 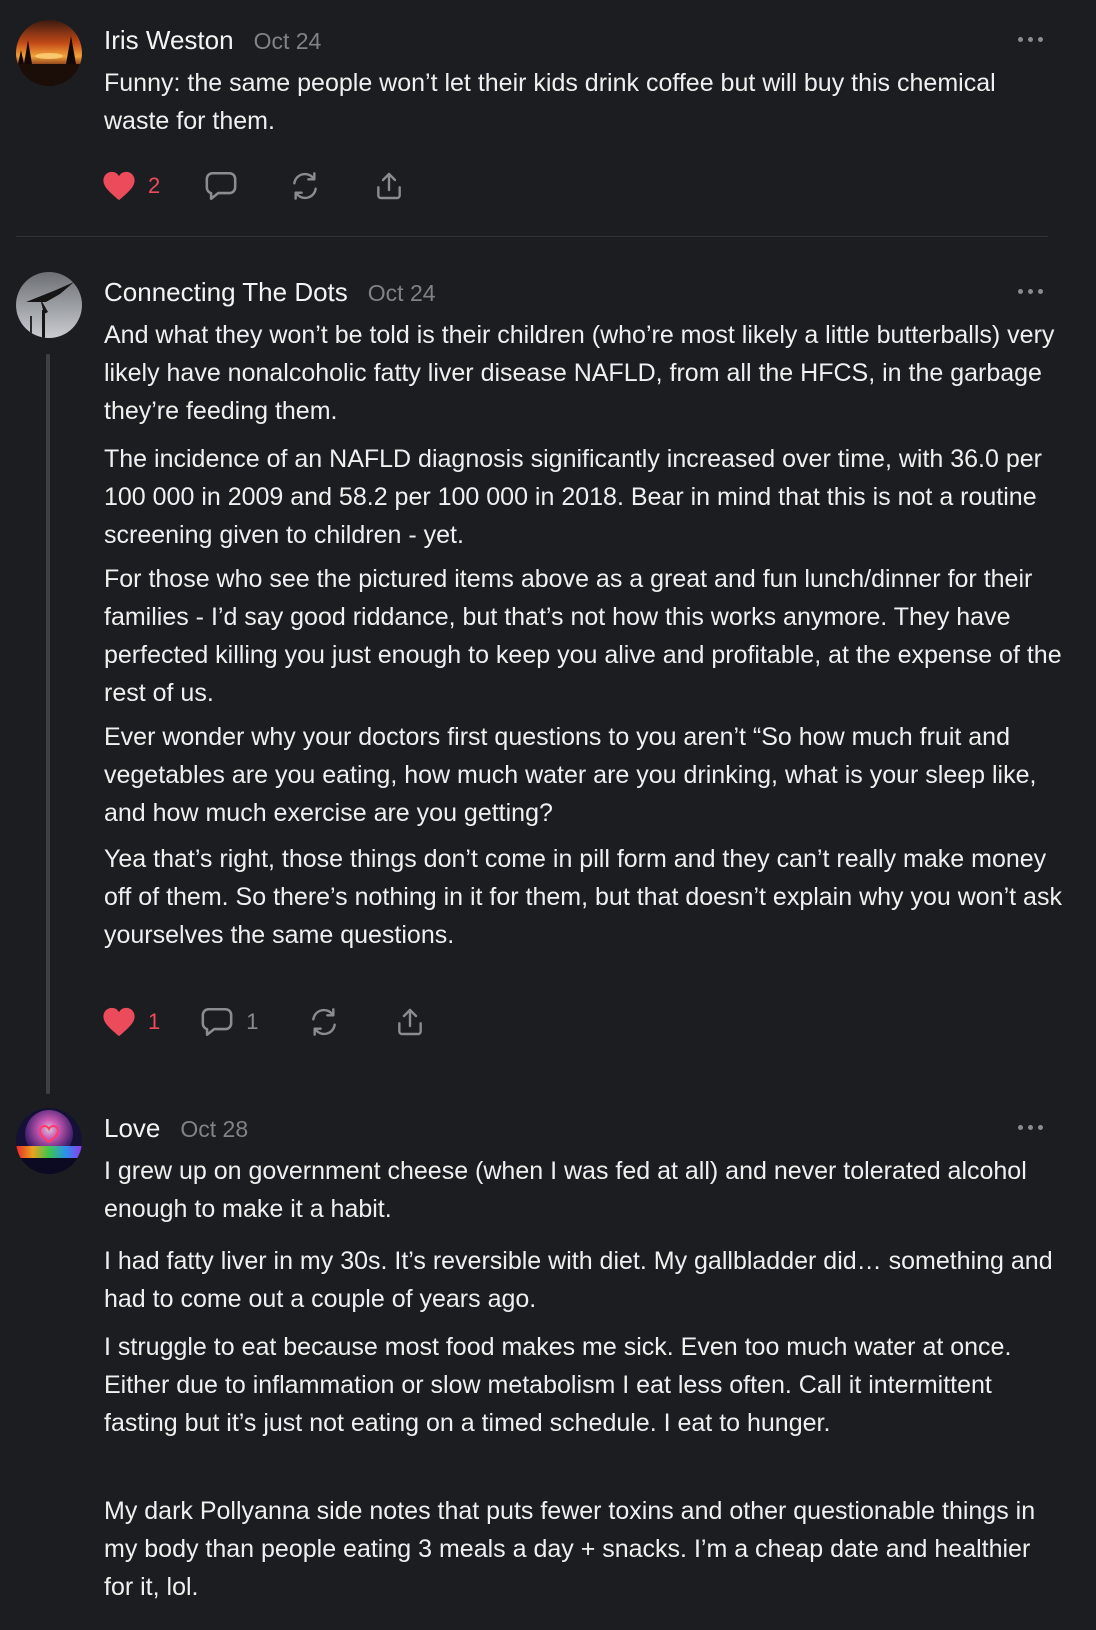 I want to click on reply-count: 1, so click(x=252, y=1021).